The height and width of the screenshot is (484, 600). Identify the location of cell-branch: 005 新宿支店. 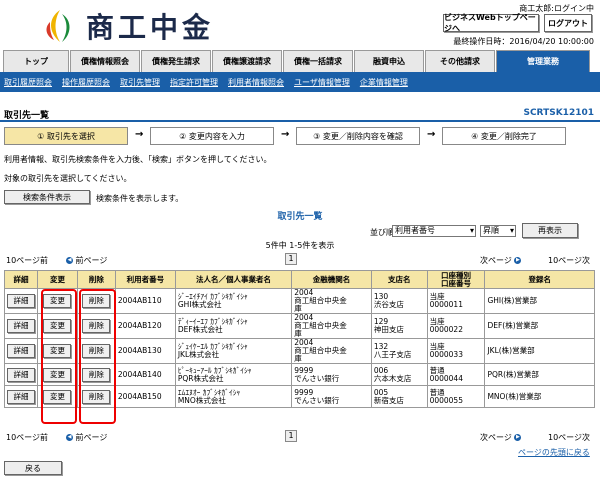
(399, 396).